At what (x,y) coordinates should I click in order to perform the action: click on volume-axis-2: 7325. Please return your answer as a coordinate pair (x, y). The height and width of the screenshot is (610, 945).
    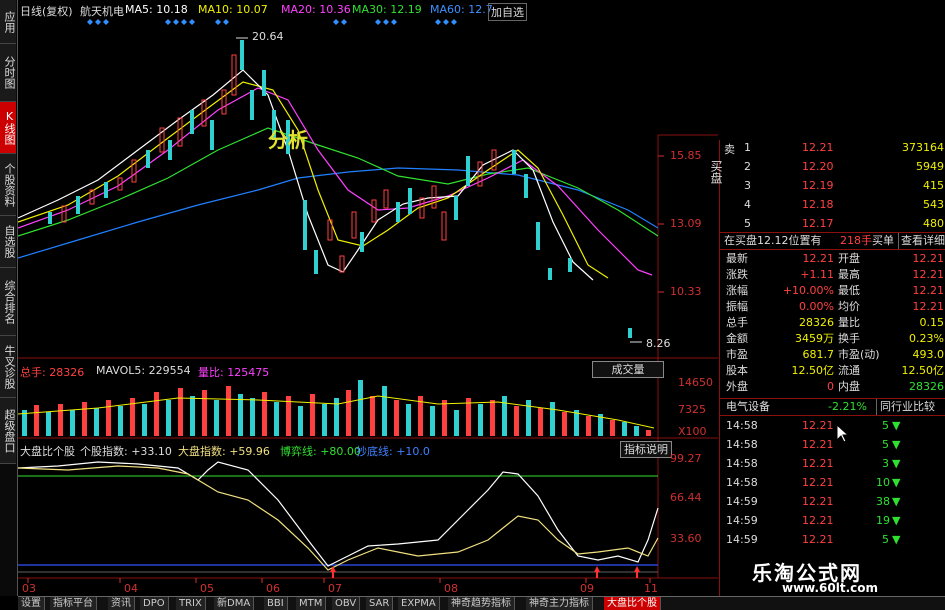
    Looking at the image, I should click on (692, 409).